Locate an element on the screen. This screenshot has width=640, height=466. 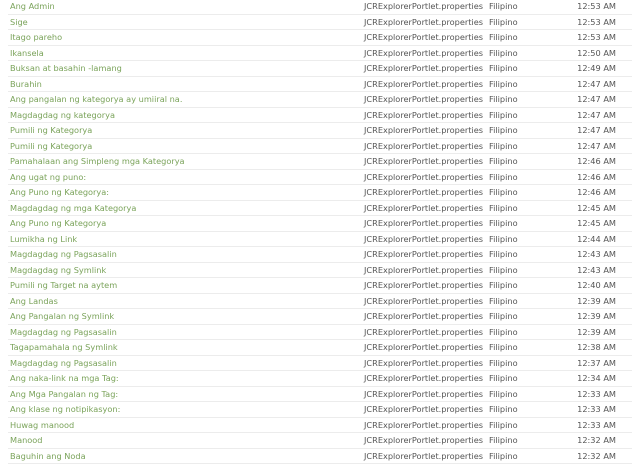
translation-link: Ang klase ng notipikasyon: is located at coordinates (65, 409).